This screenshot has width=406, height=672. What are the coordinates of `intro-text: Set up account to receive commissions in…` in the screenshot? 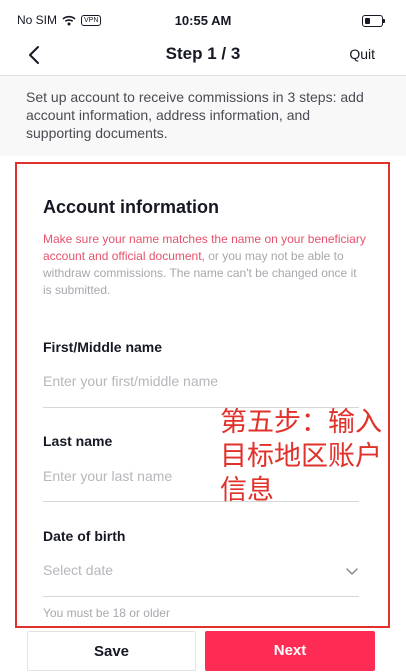 It's located at (195, 115).